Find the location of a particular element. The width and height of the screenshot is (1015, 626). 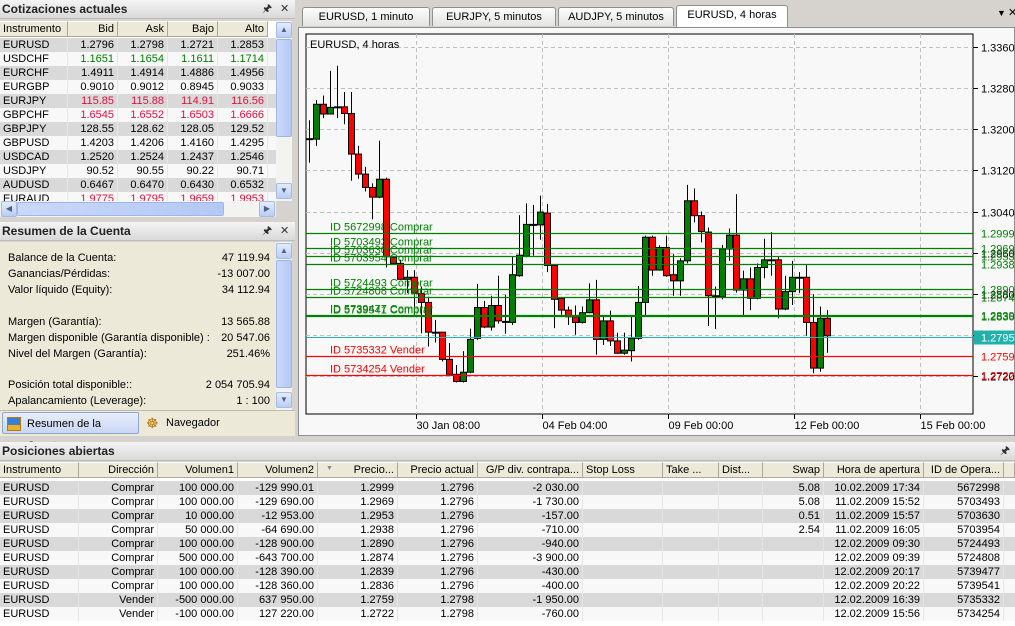

column-header-volume2: Volumen2 is located at coordinates (278, 470).